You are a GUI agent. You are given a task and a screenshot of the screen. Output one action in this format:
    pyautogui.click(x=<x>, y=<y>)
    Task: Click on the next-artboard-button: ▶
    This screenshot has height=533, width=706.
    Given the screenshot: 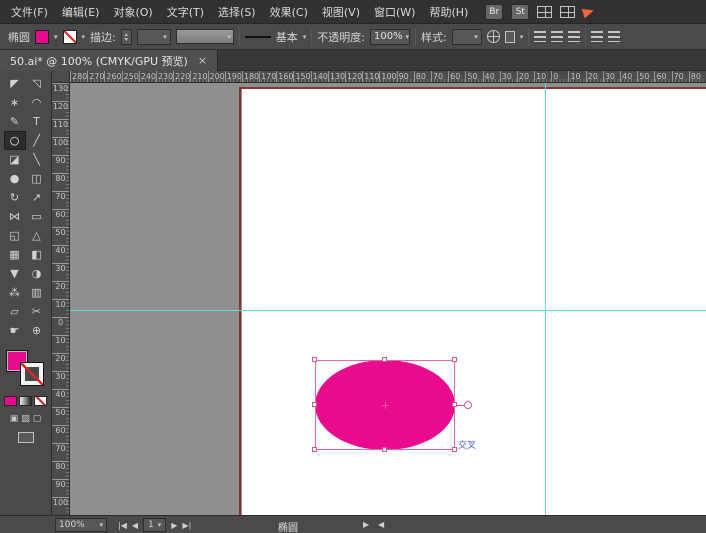 What is the action you would take?
    pyautogui.click(x=174, y=525)
    